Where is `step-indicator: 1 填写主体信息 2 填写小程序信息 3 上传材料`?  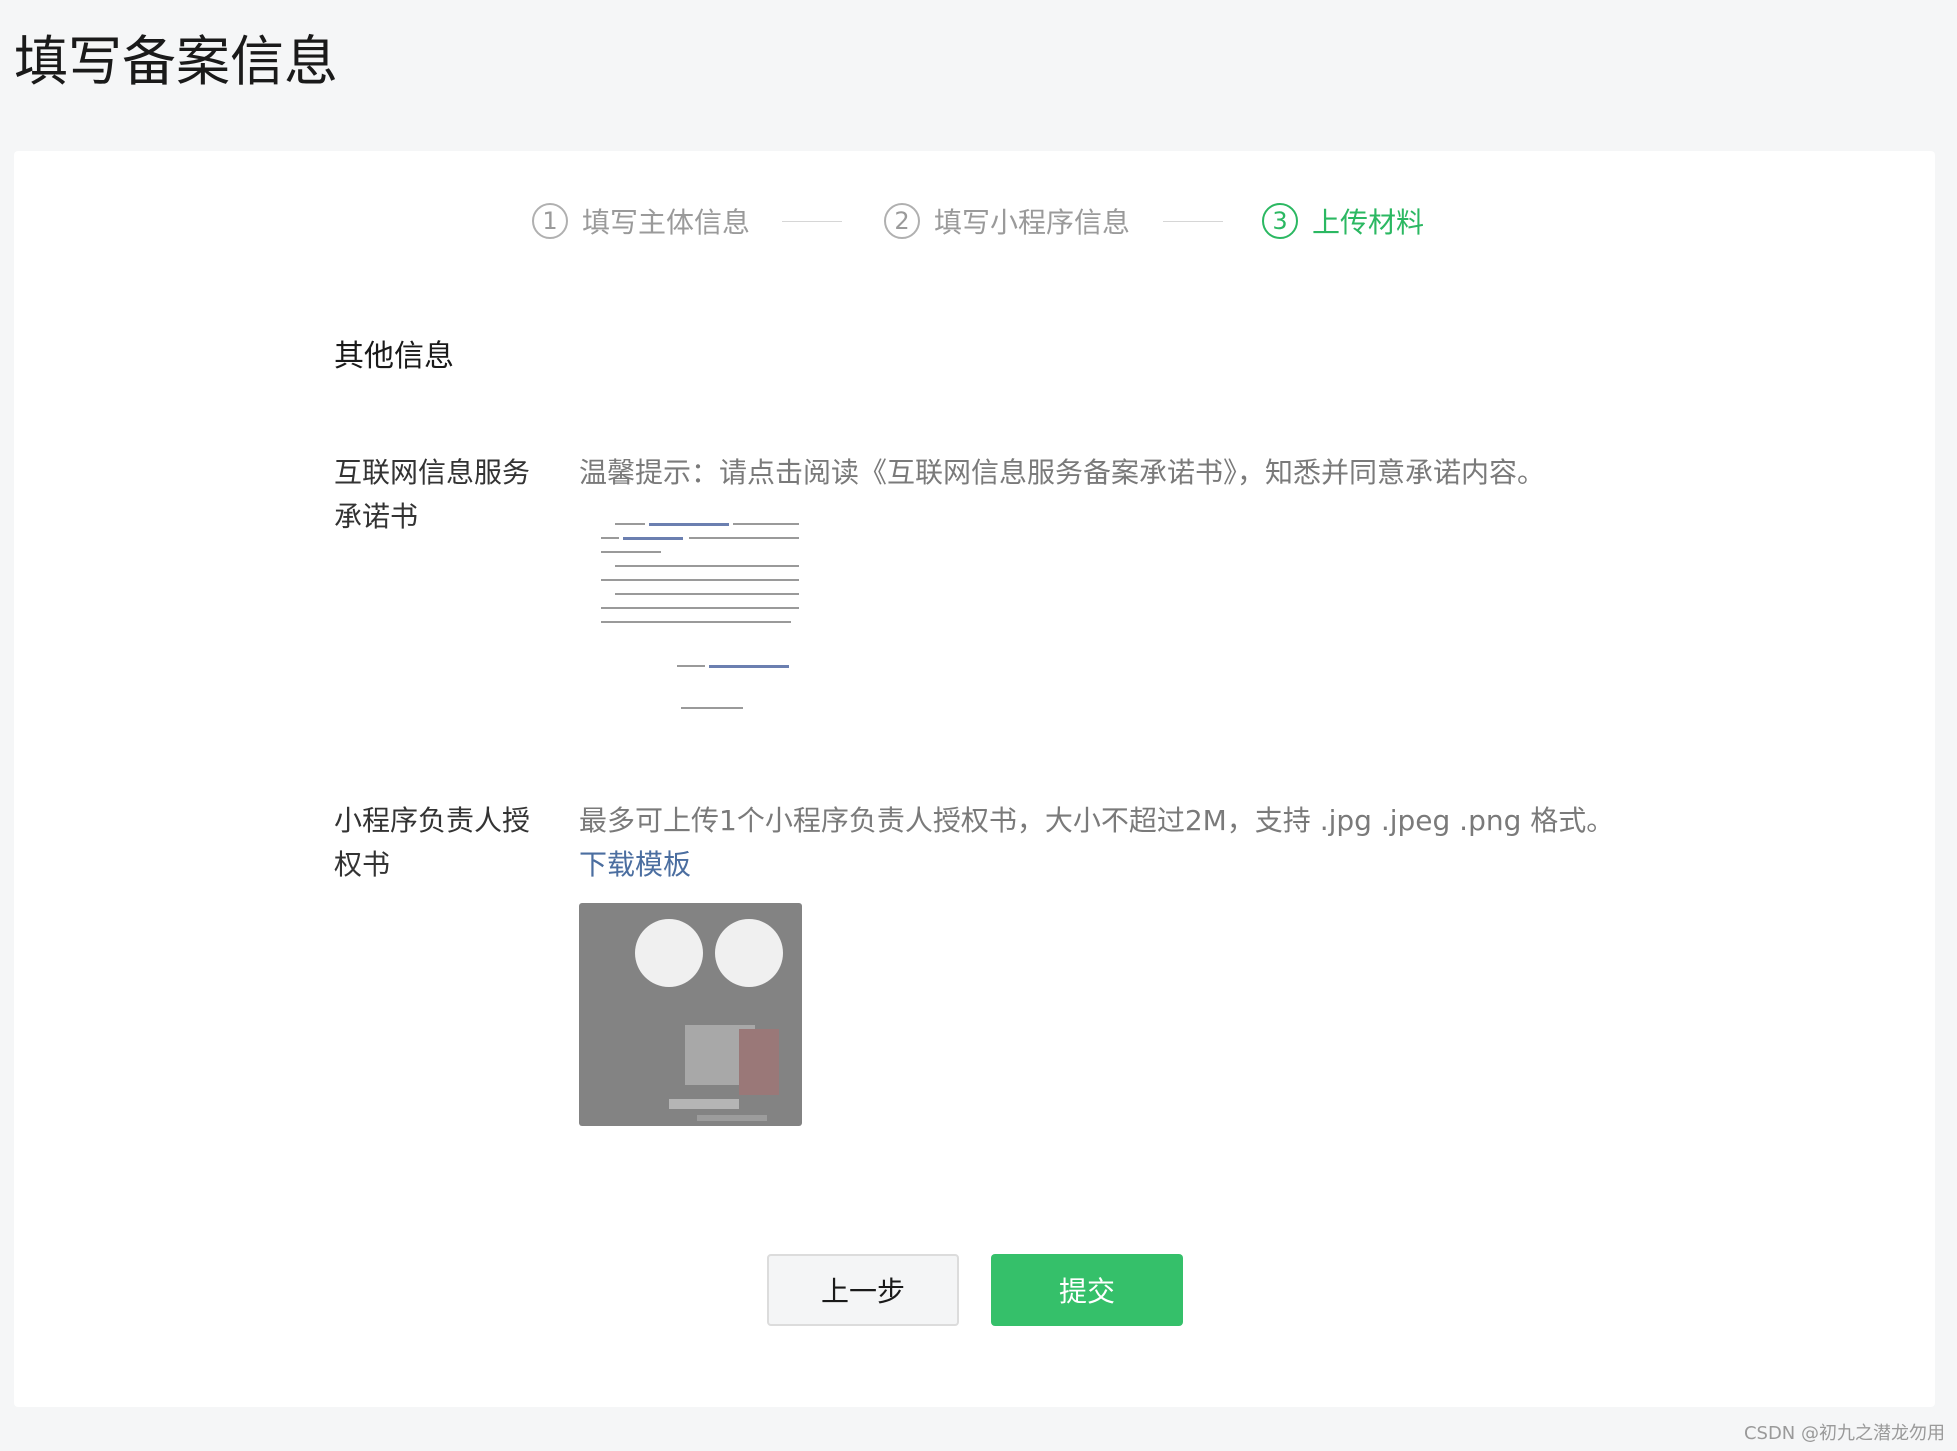 step-indicator: 1 填写主体信息 2 填写小程序信息 3 上传材料 is located at coordinates (974, 221).